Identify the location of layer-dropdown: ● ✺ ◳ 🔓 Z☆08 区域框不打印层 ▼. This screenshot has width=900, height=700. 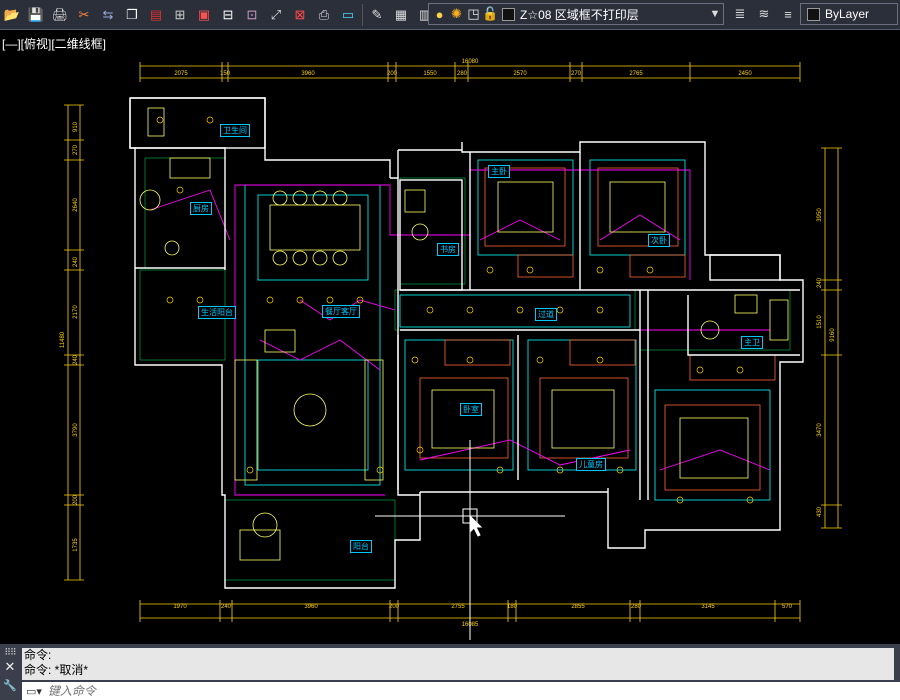
(576, 14).